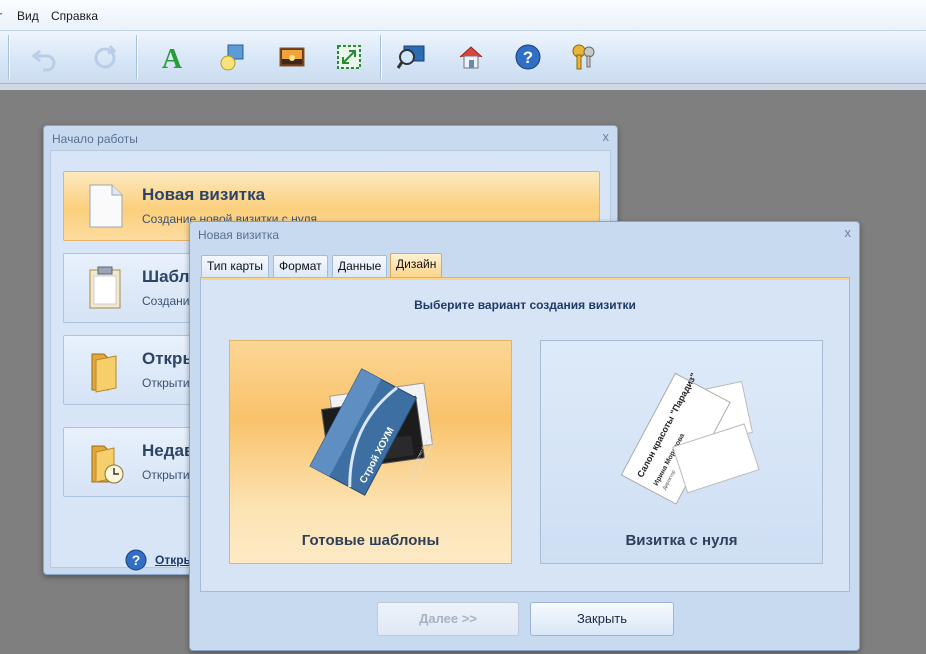 The image size is (926, 654). What do you see at coordinates (448, 619) in the screenshot?
I see `next-button: Далее >>` at bounding box center [448, 619].